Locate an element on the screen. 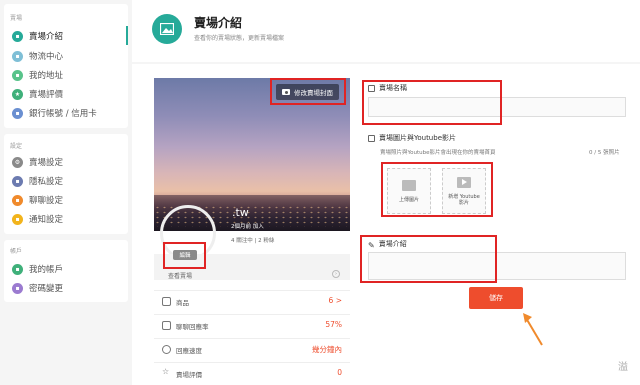 This screenshot has width=640, height=385. media-label: 賣場圖片與Youtube影片 is located at coordinates (412, 138).